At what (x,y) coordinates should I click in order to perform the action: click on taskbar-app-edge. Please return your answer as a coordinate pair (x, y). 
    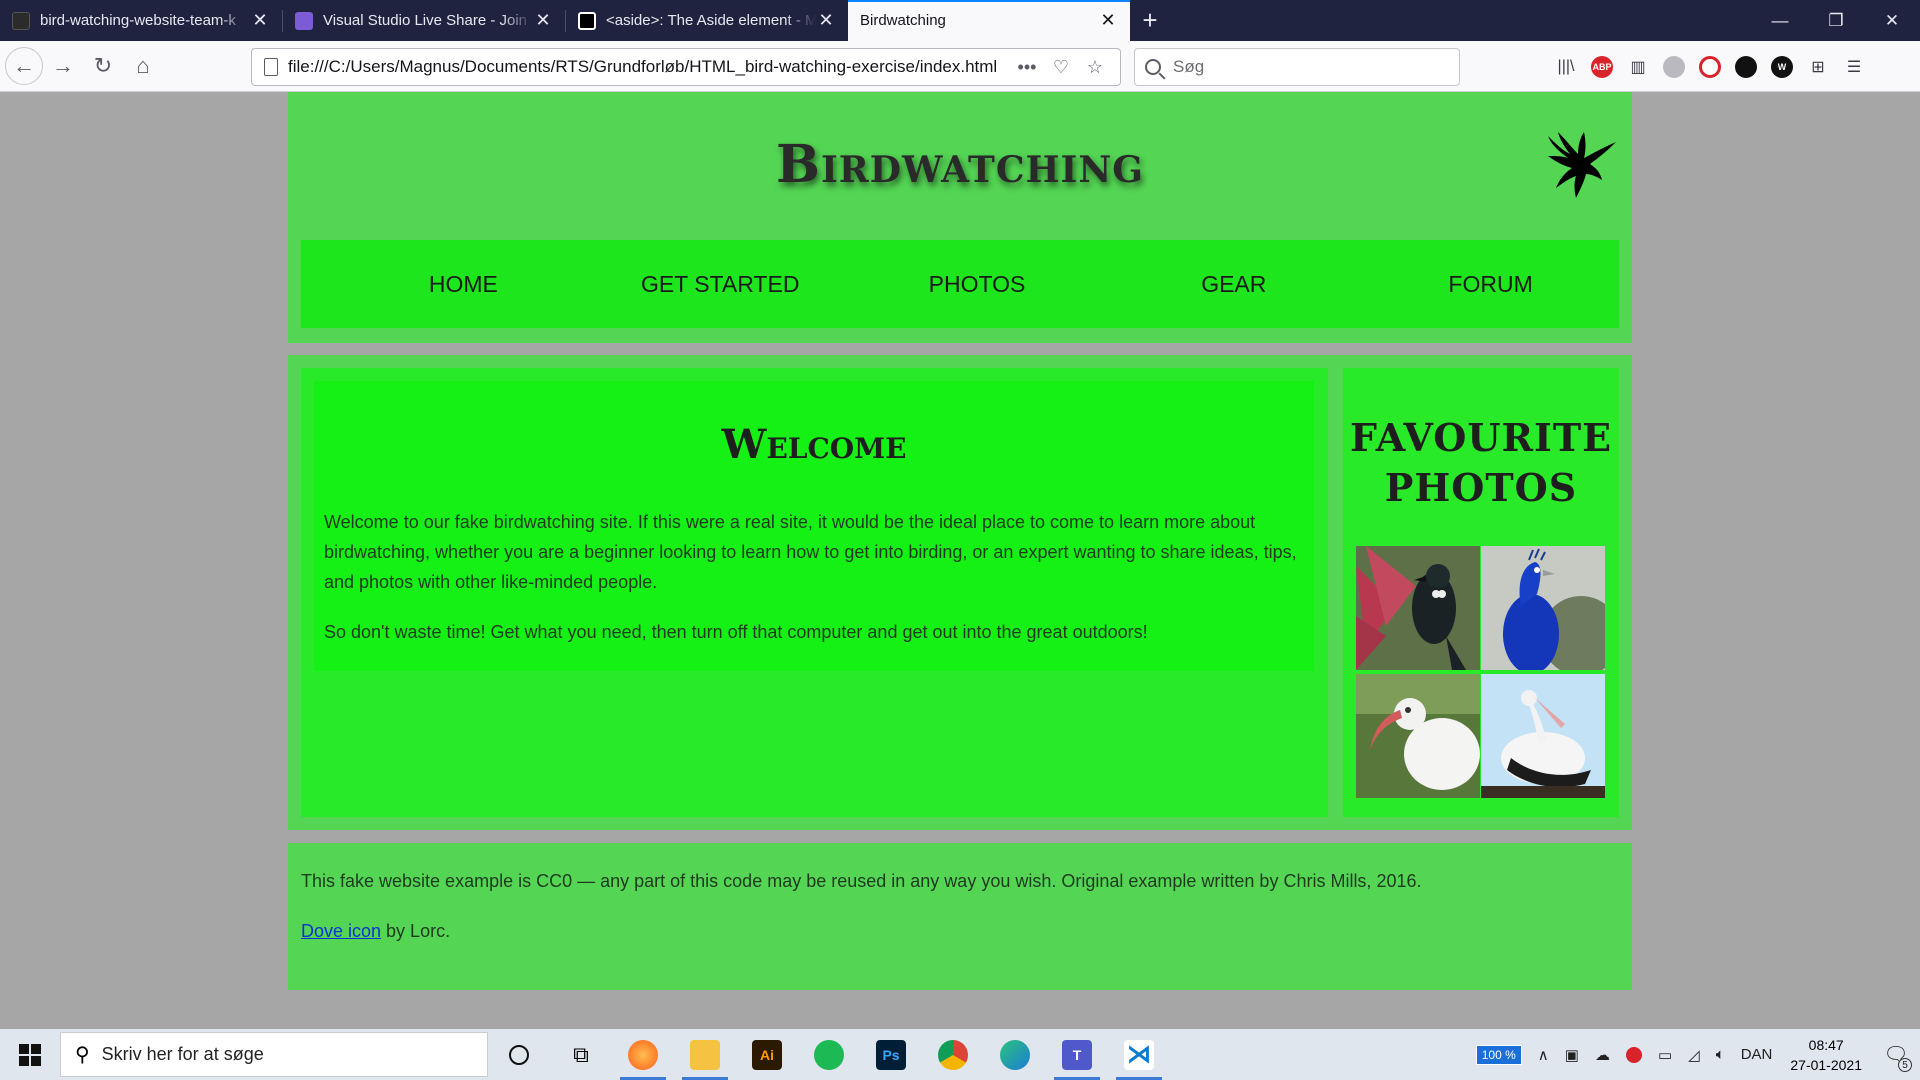
    Looking at the image, I should click on (1015, 1054).